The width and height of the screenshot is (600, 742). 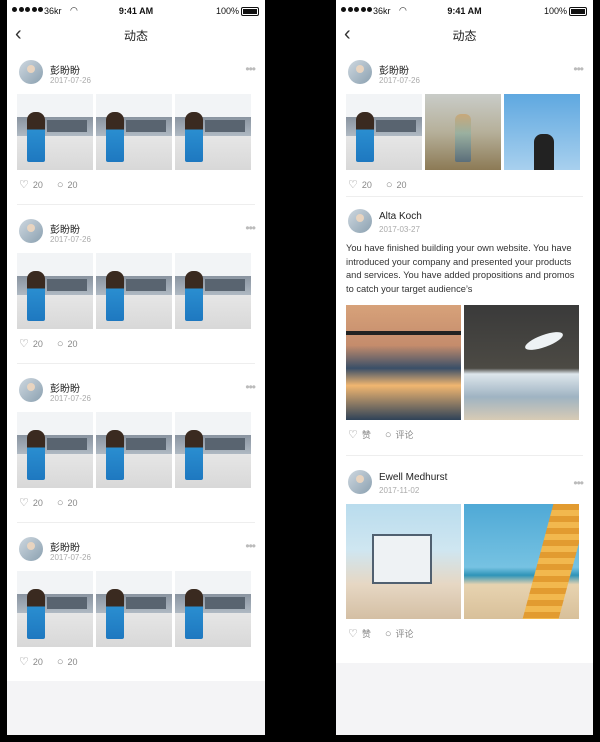 What do you see at coordinates (400, 216) in the screenshot?
I see `post-author: Alta Koch` at bounding box center [400, 216].